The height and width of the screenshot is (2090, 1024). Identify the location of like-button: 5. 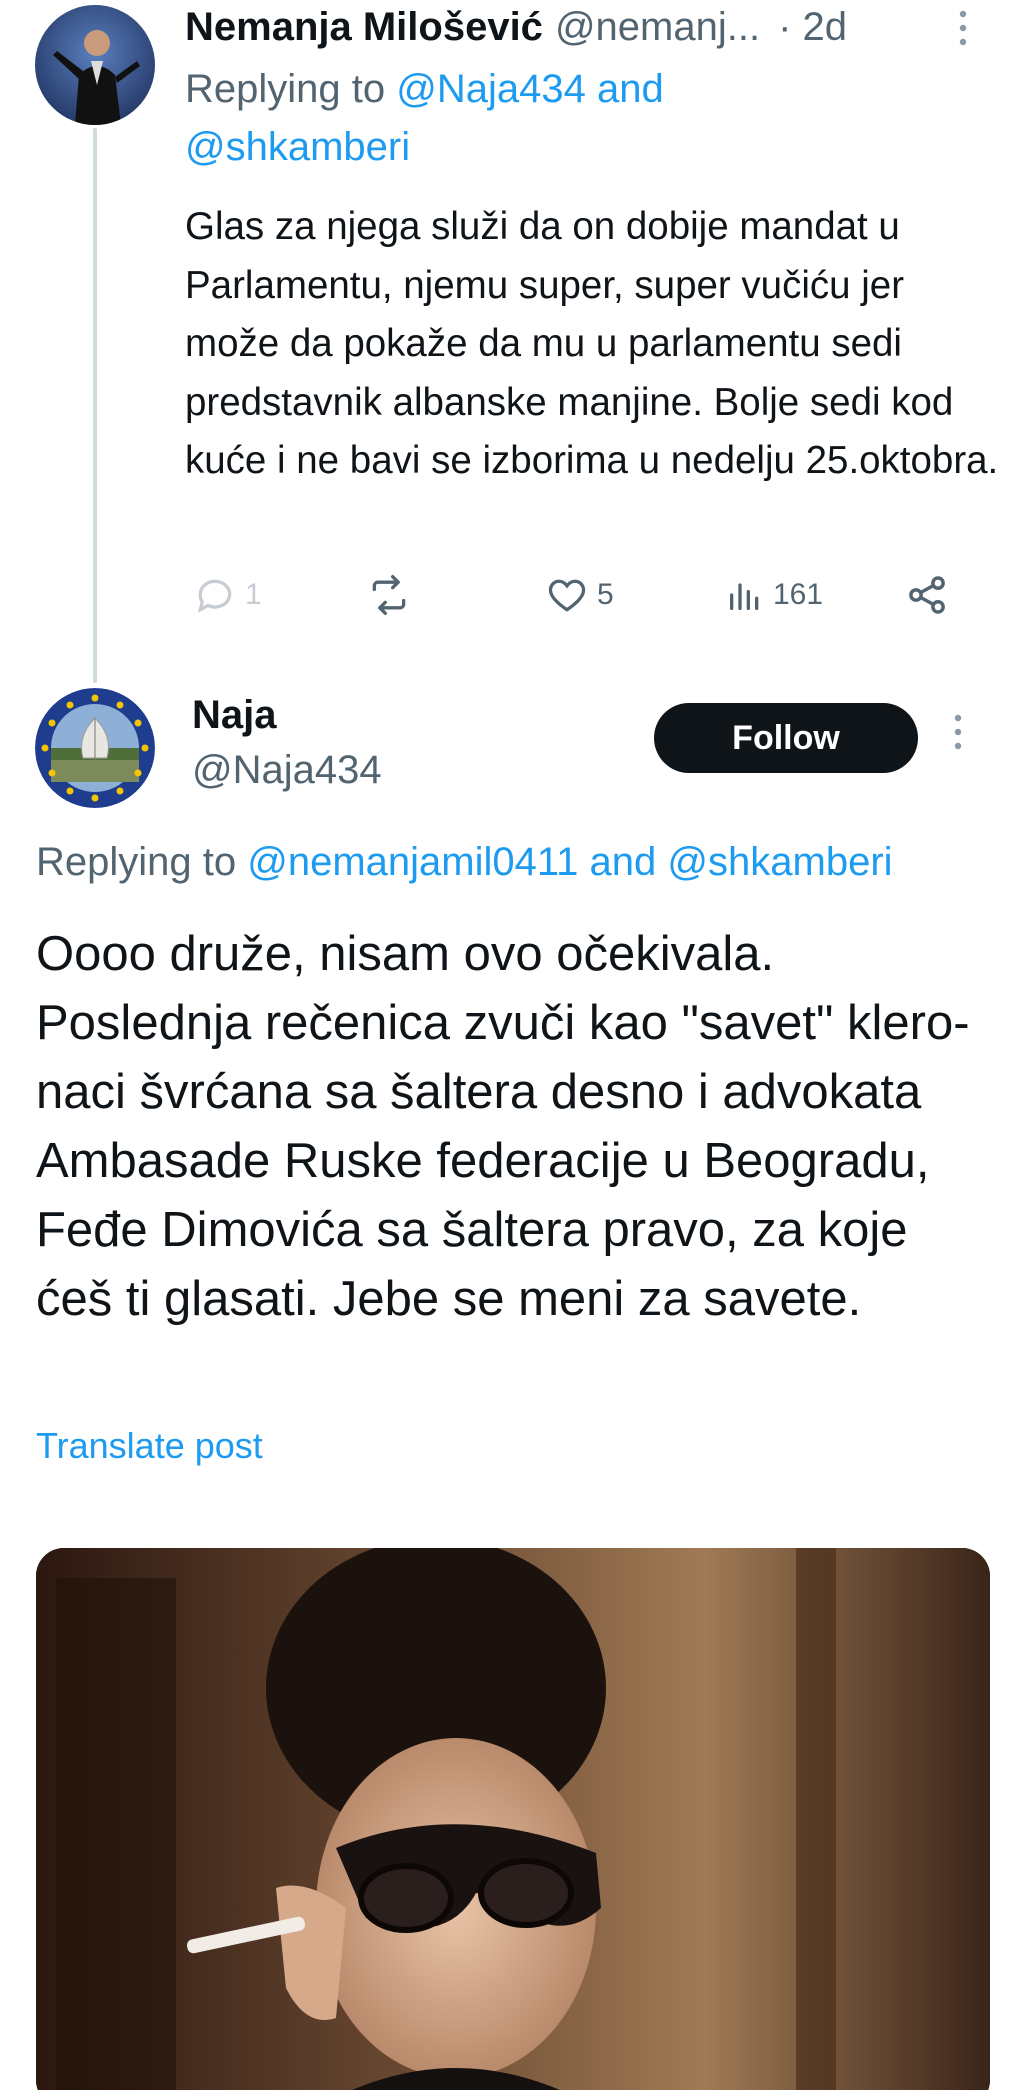
(579, 595).